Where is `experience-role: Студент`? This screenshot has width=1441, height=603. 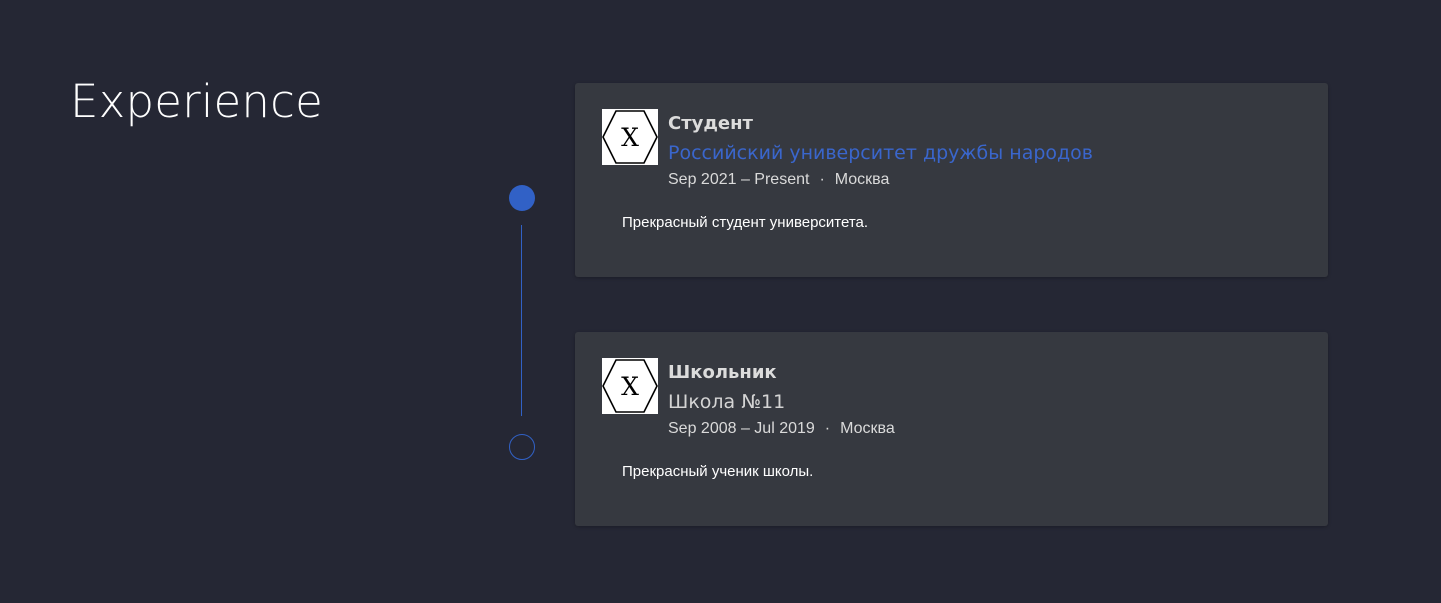 experience-role: Студент is located at coordinates (710, 123).